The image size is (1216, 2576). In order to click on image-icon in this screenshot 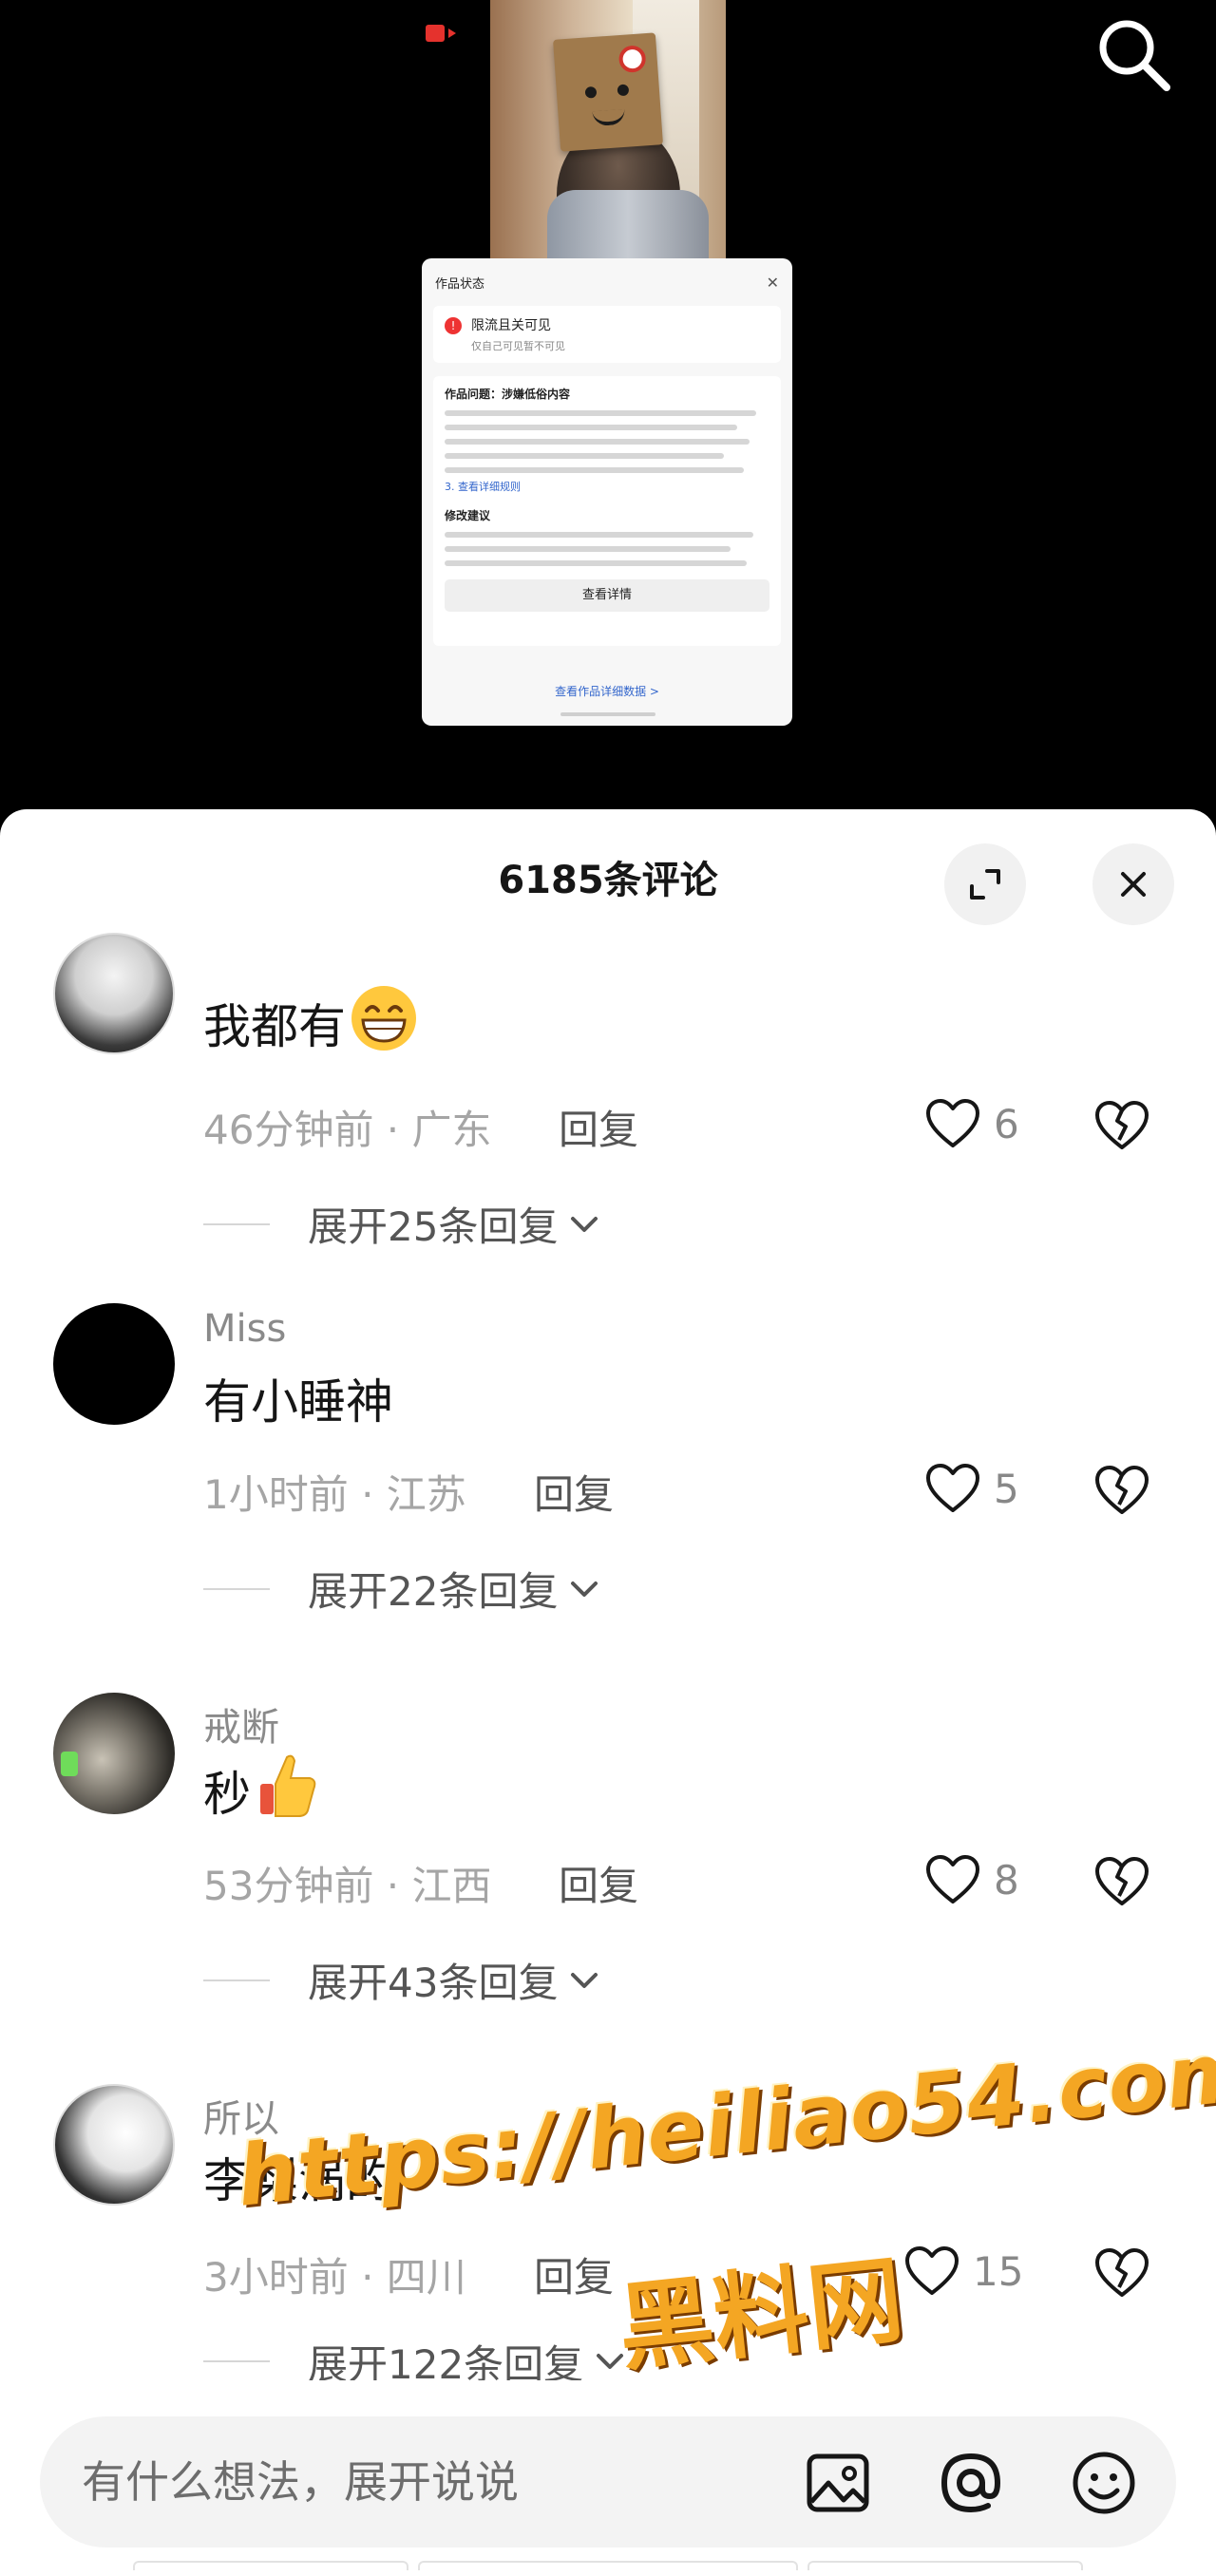, I will do `click(838, 2482)`.